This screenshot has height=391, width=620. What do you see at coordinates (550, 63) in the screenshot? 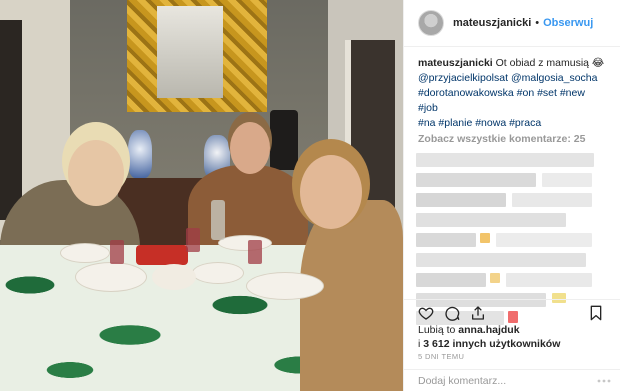
I see `caption-text: Ot obiad z mamusią 😂` at bounding box center [550, 63].